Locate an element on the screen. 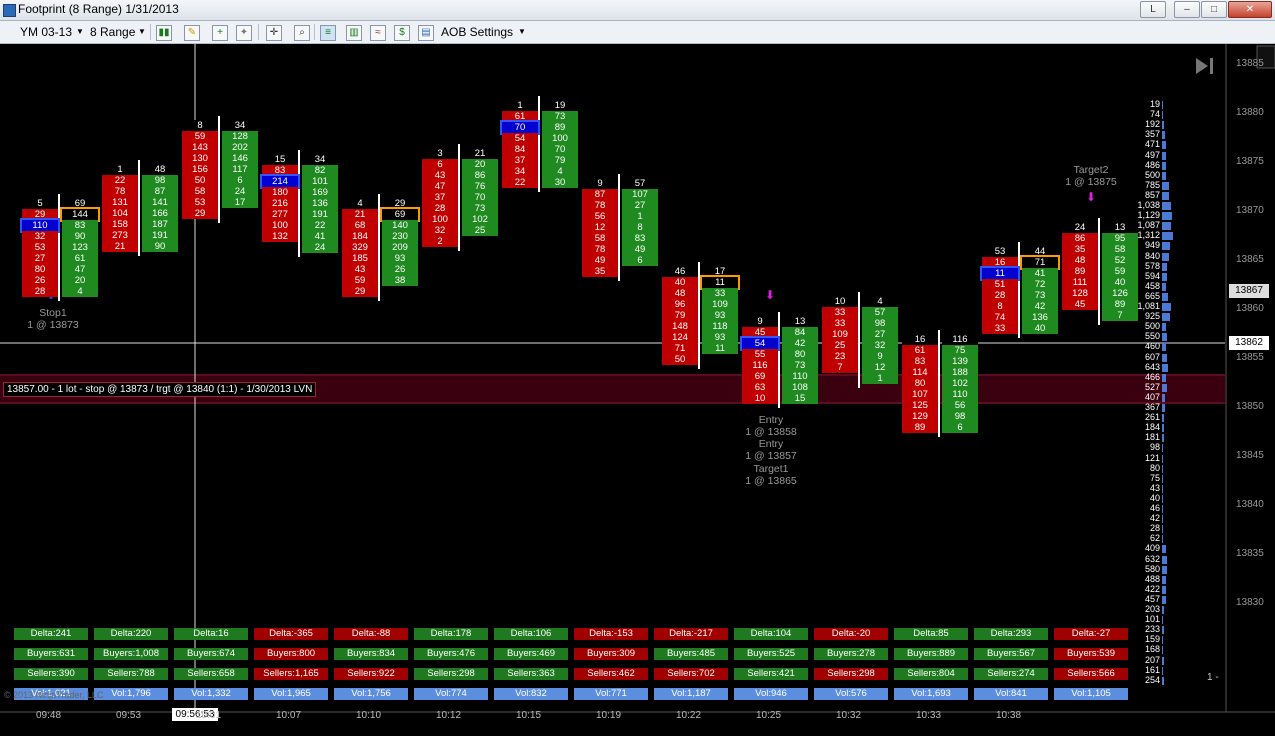  sell-volume-cell: 184 is located at coordinates (360, 236).